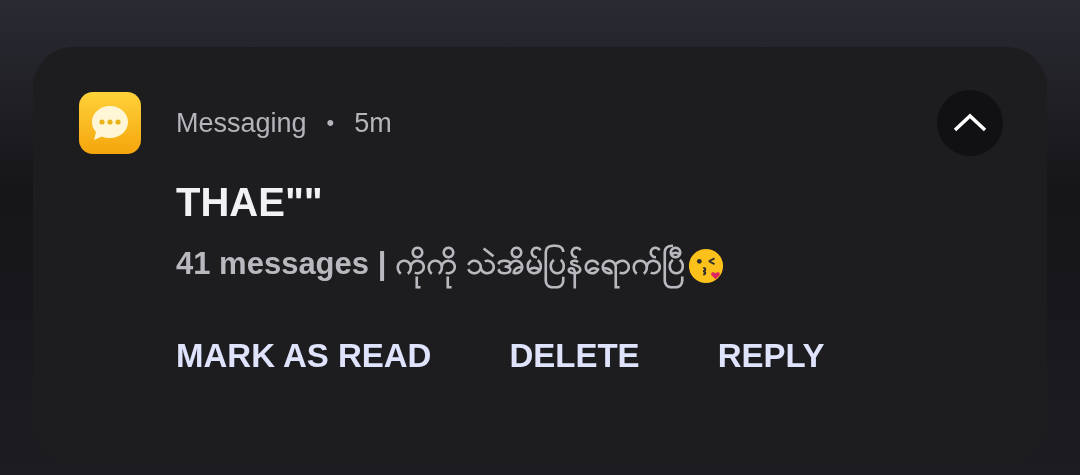 Image resolution: width=1080 pixels, height=475 pixels. I want to click on action-button: MARK AS READ, so click(304, 356).